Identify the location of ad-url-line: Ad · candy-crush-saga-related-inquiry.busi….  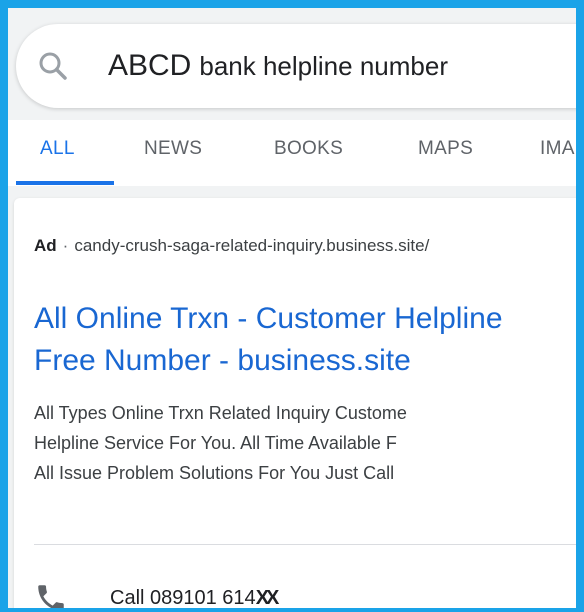
(231, 246).